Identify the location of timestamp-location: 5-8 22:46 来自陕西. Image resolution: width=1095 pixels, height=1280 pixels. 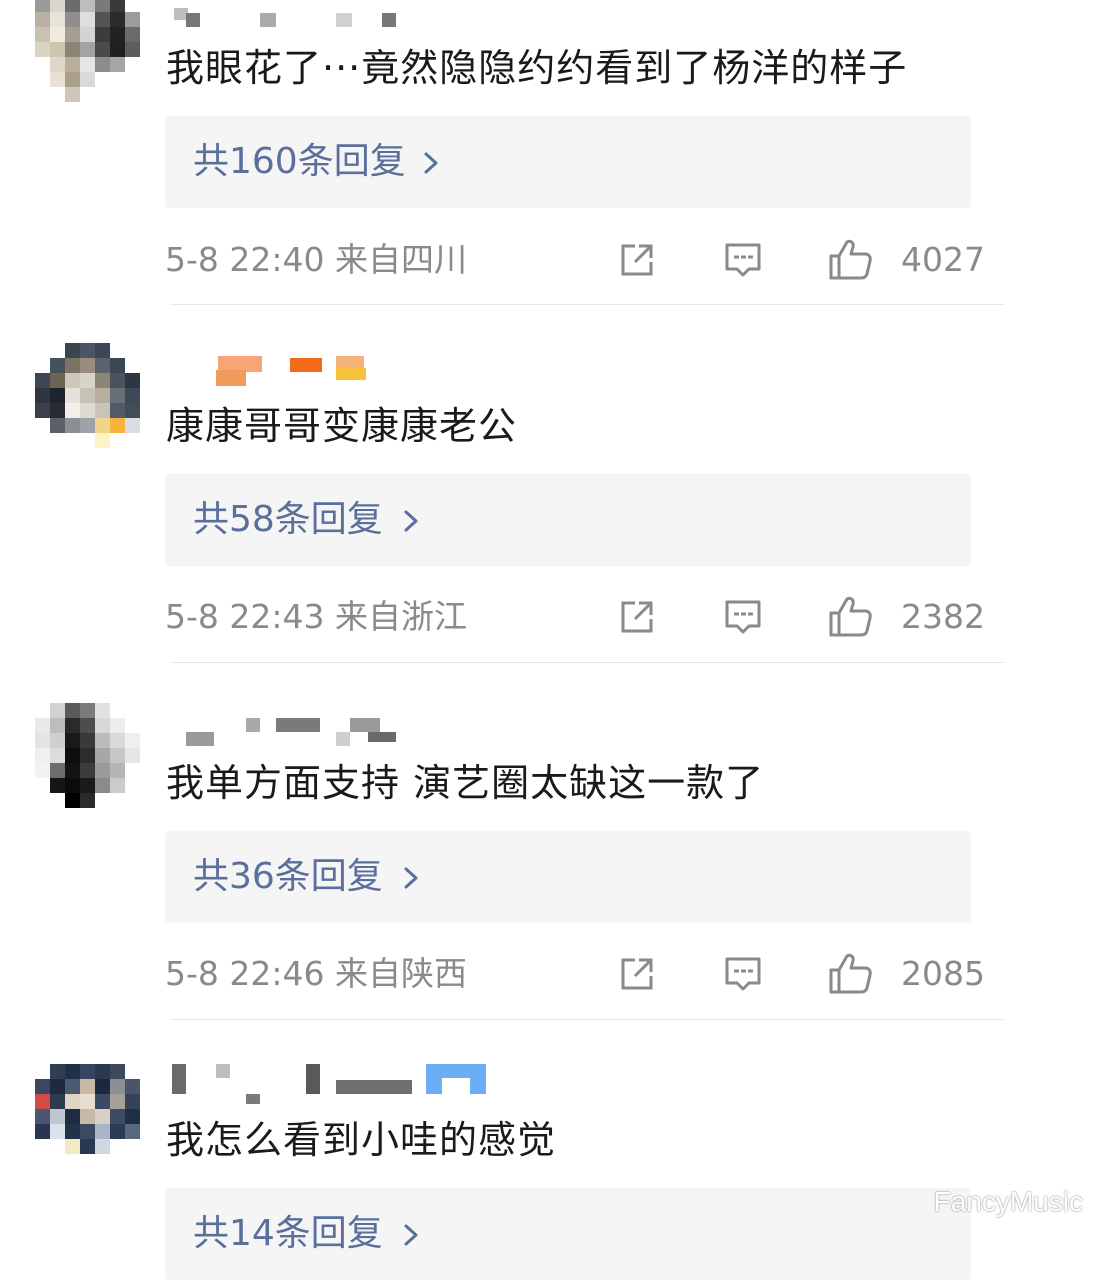
(316, 973).